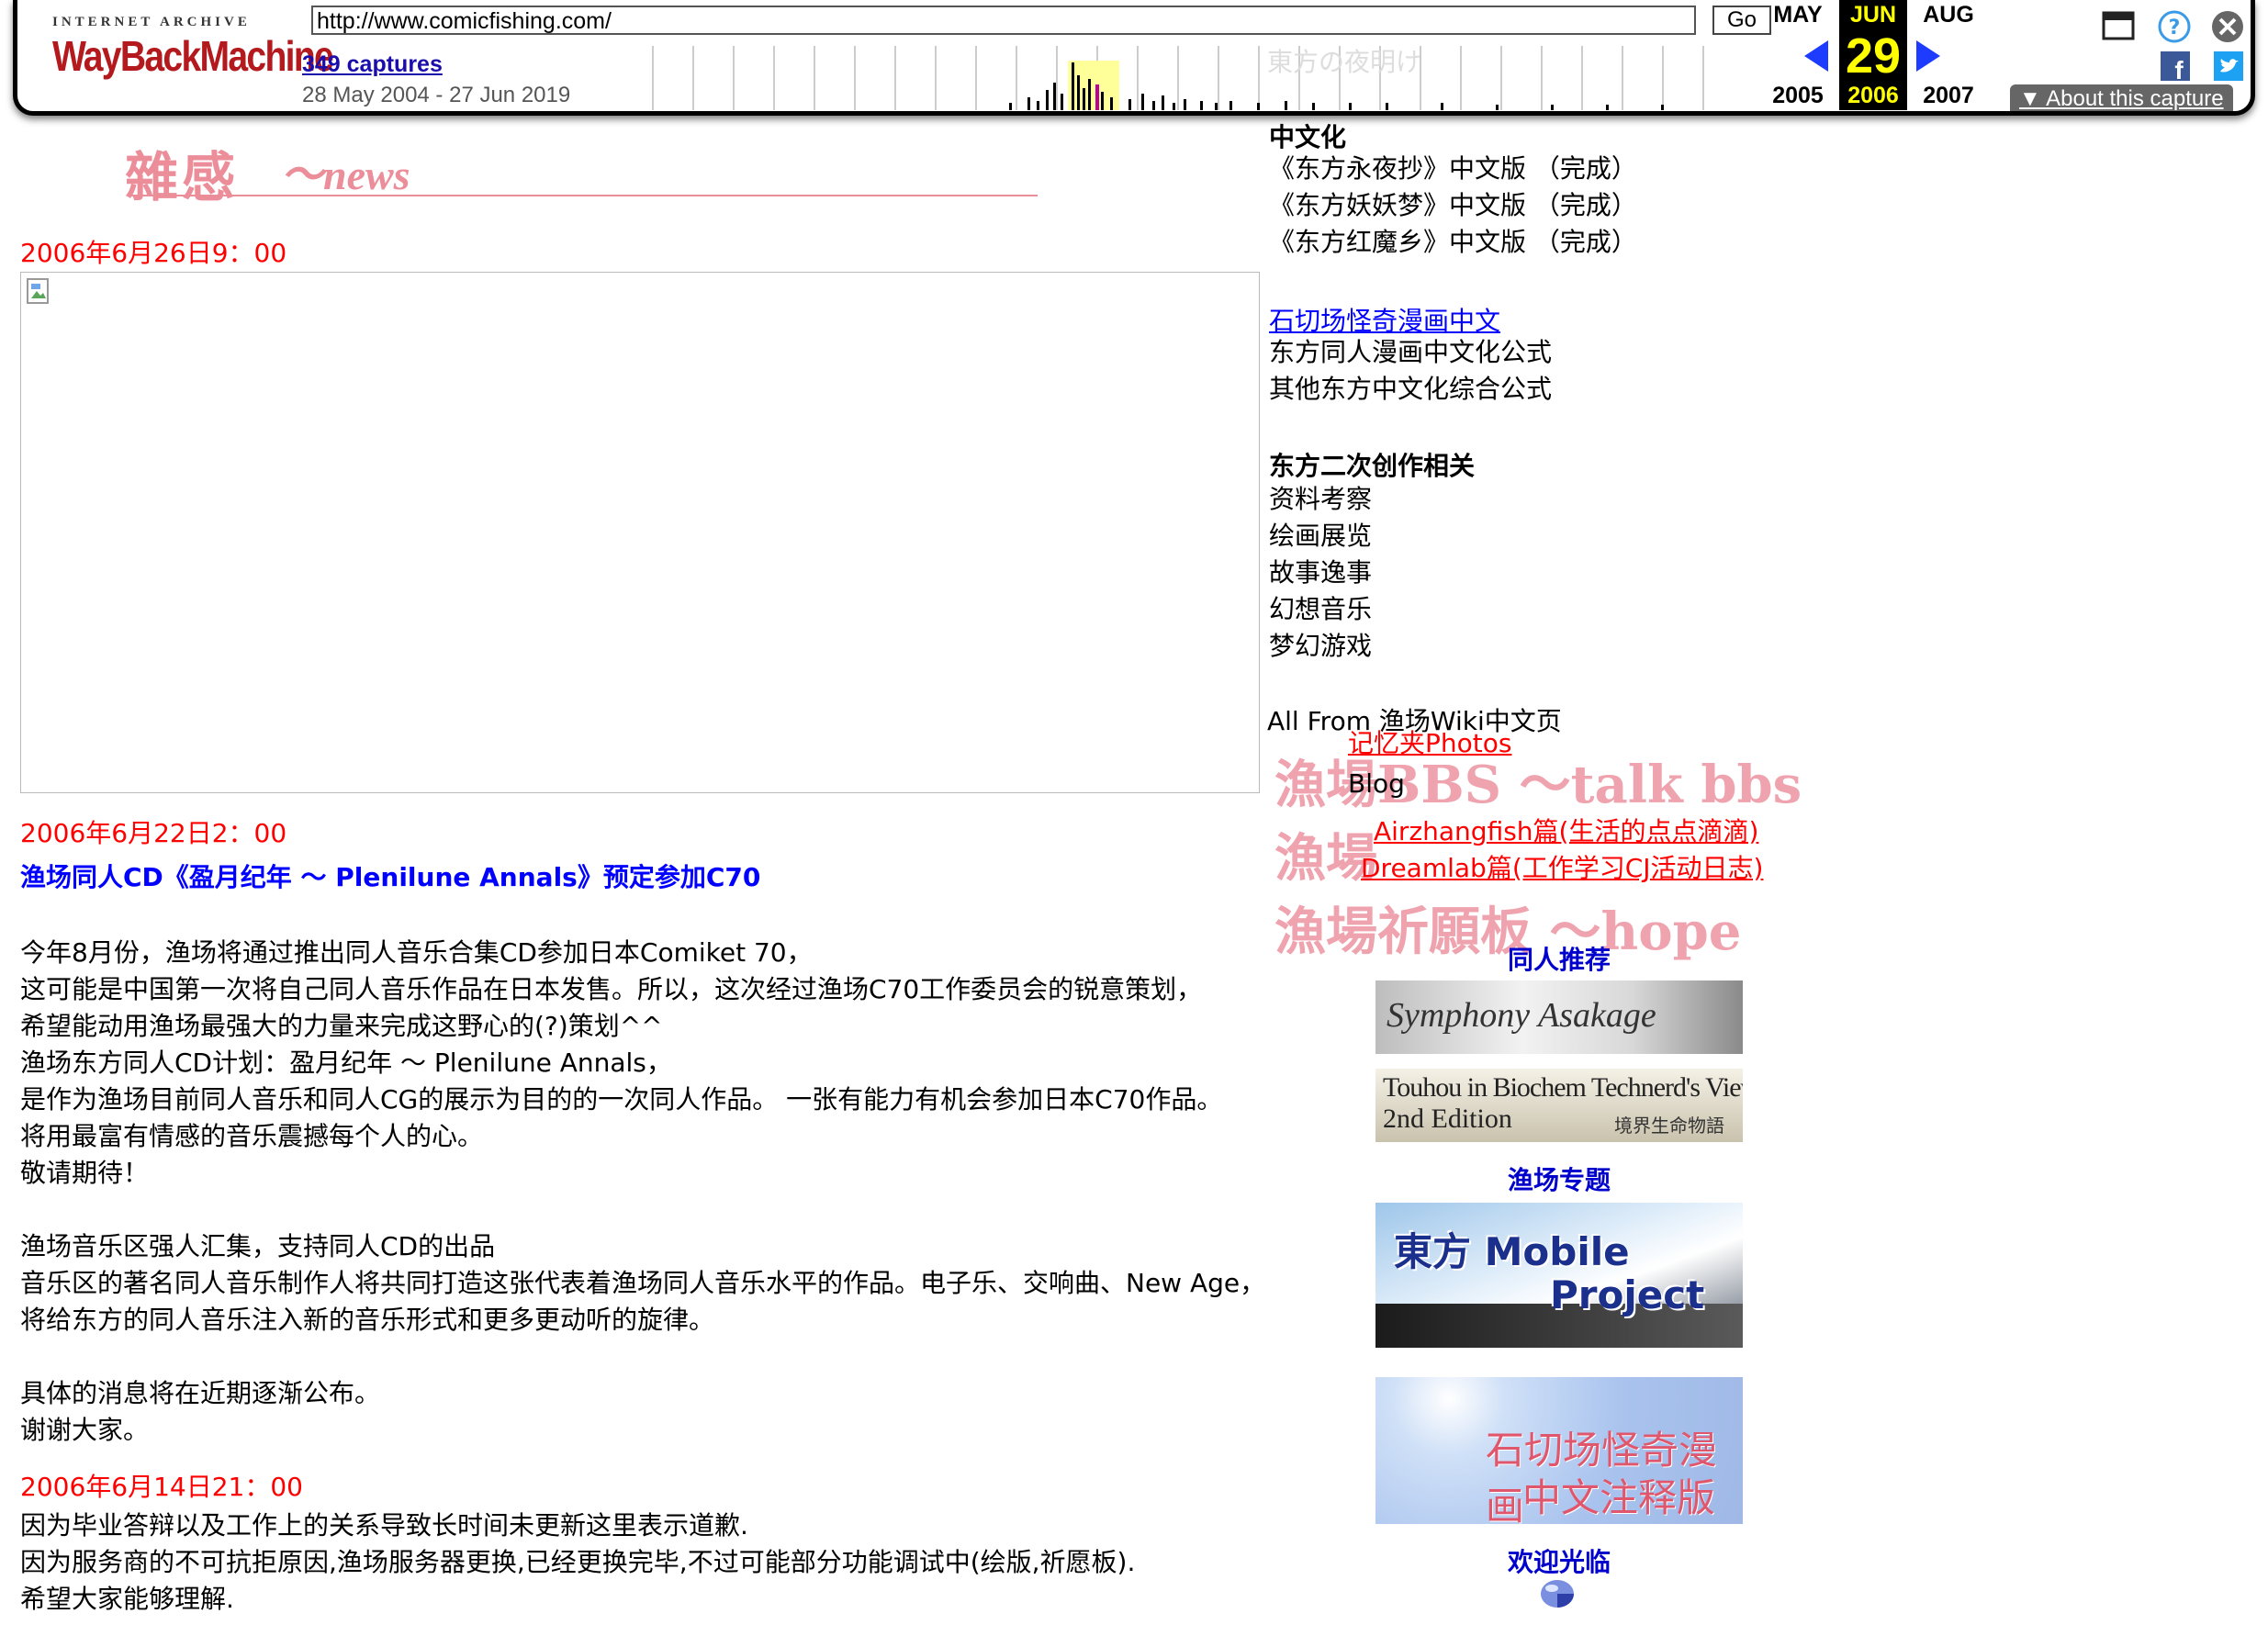 Image resolution: width=2268 pixels, height=1636 pixels. What do you see at coordinates (1559, 1562) in the screenshot?
I see `welcome-heading: 欢迎光临` at bounding box center [1559, 1562].